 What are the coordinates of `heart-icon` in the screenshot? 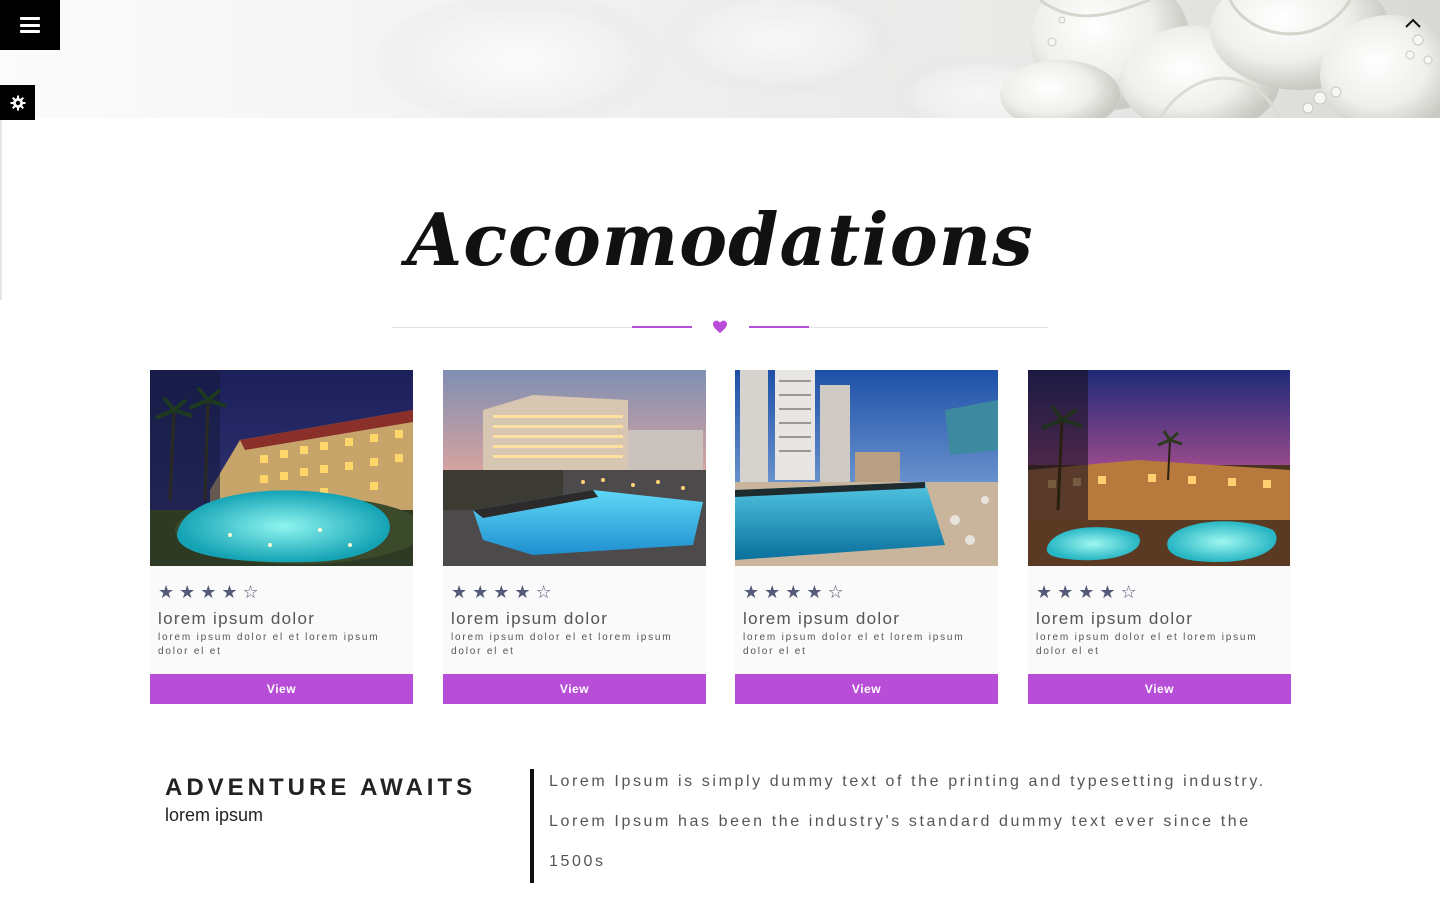 It's located at (720, 326).